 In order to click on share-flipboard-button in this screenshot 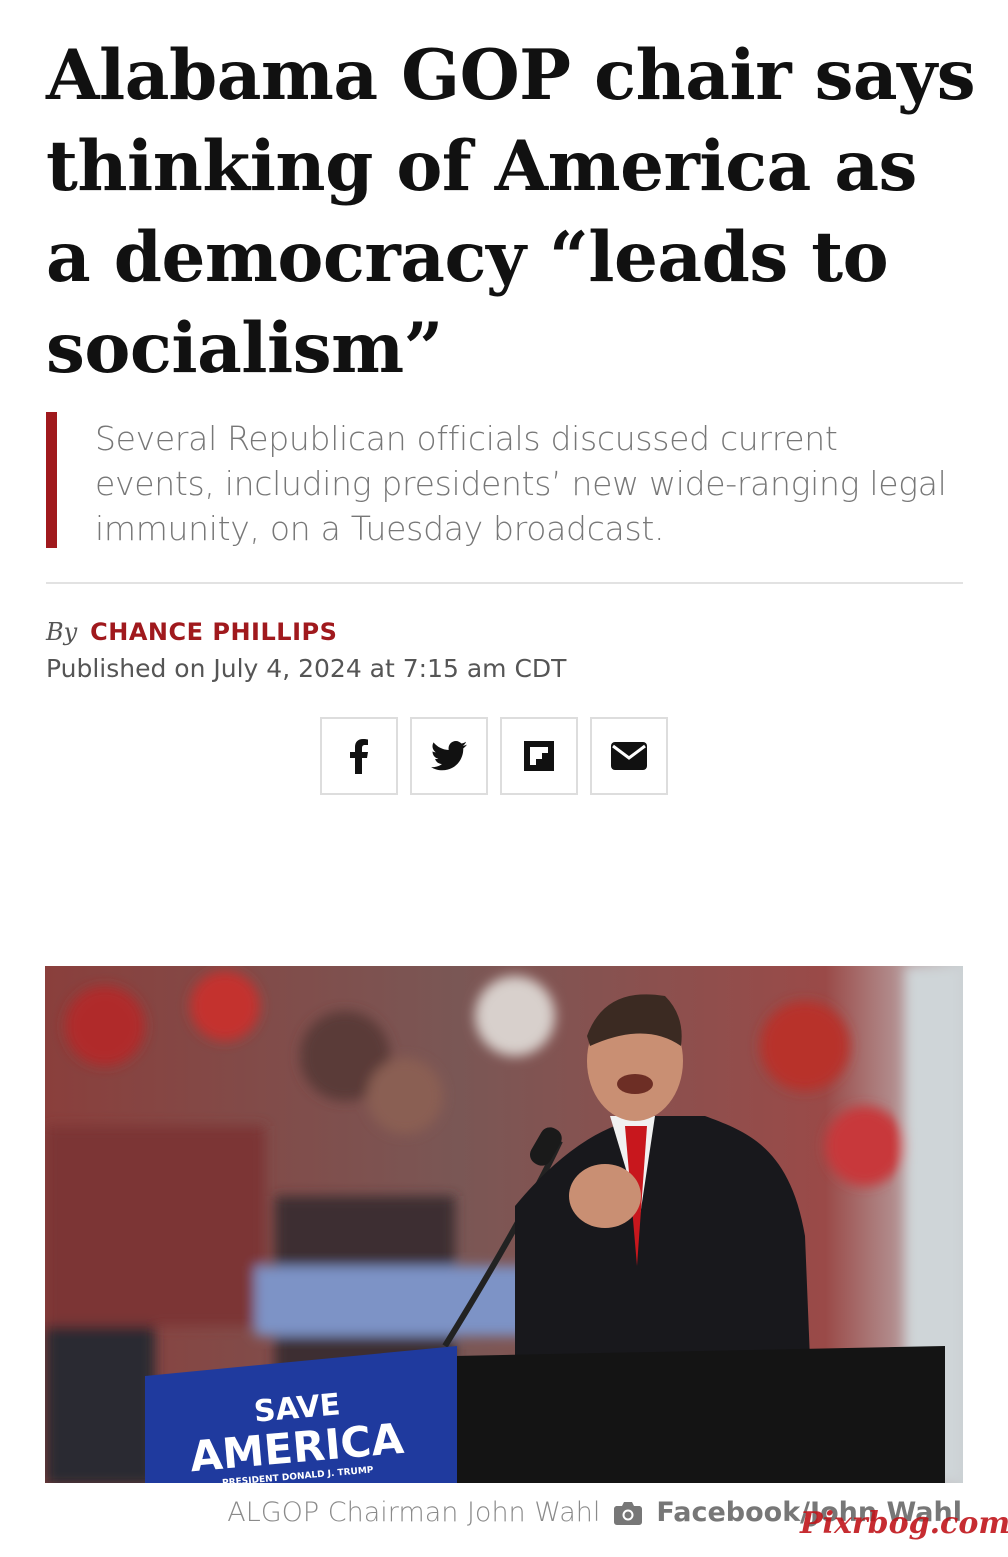, I will do `click(539, 756)`.